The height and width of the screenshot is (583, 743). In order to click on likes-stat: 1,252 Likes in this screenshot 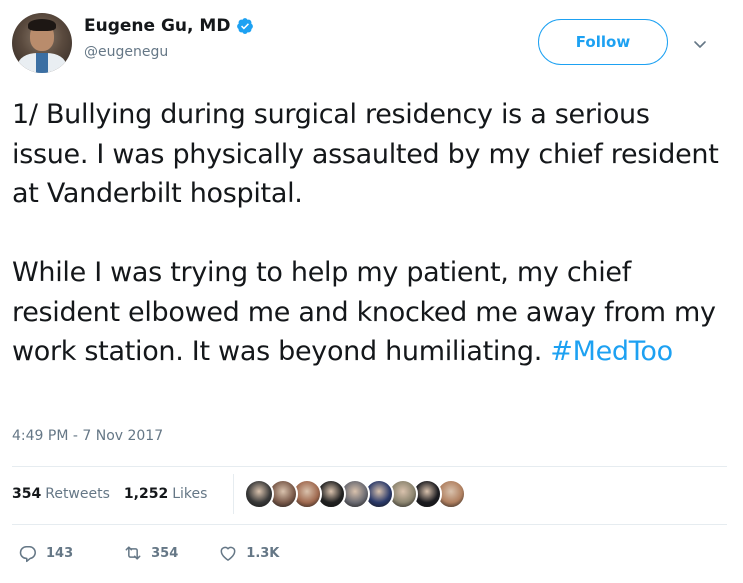, I will do `click(166, 494)`.